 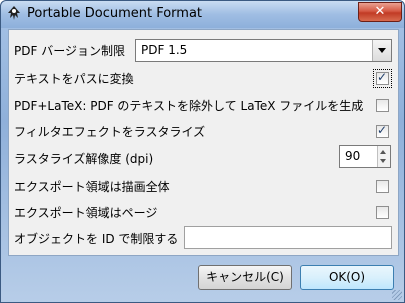 I want to click on title-bar: Portable Document Format ✕, so click(x=202, y=14).